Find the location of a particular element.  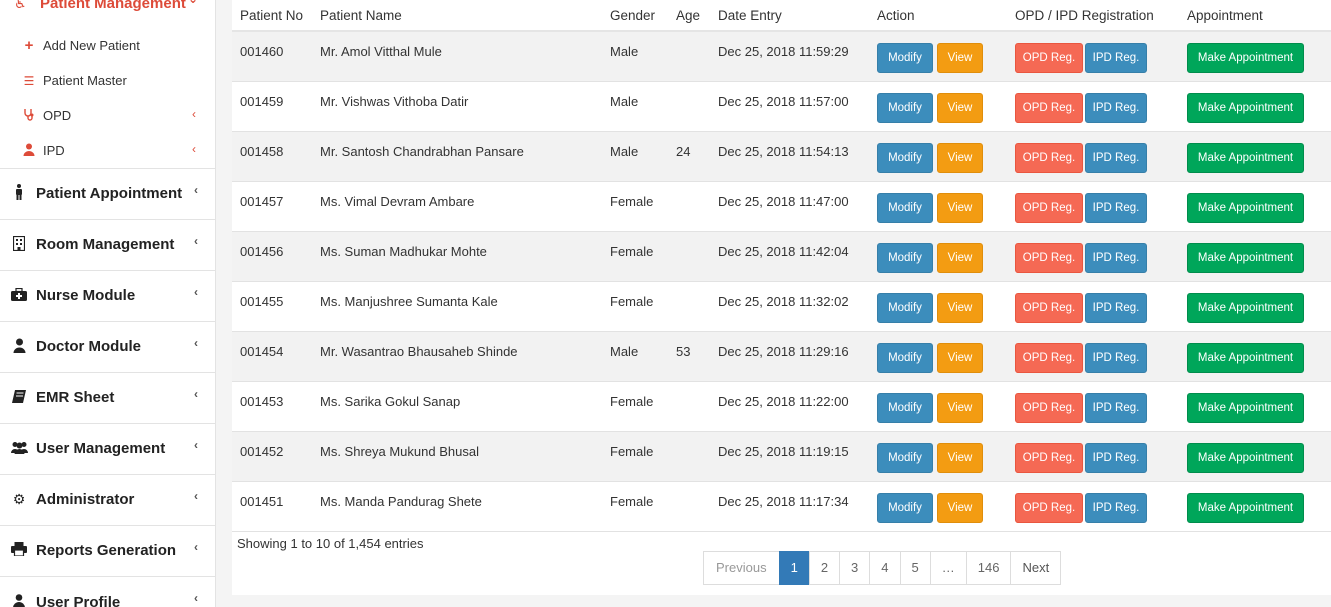

pagination-page: 5 is located at coordinates (915, 568).